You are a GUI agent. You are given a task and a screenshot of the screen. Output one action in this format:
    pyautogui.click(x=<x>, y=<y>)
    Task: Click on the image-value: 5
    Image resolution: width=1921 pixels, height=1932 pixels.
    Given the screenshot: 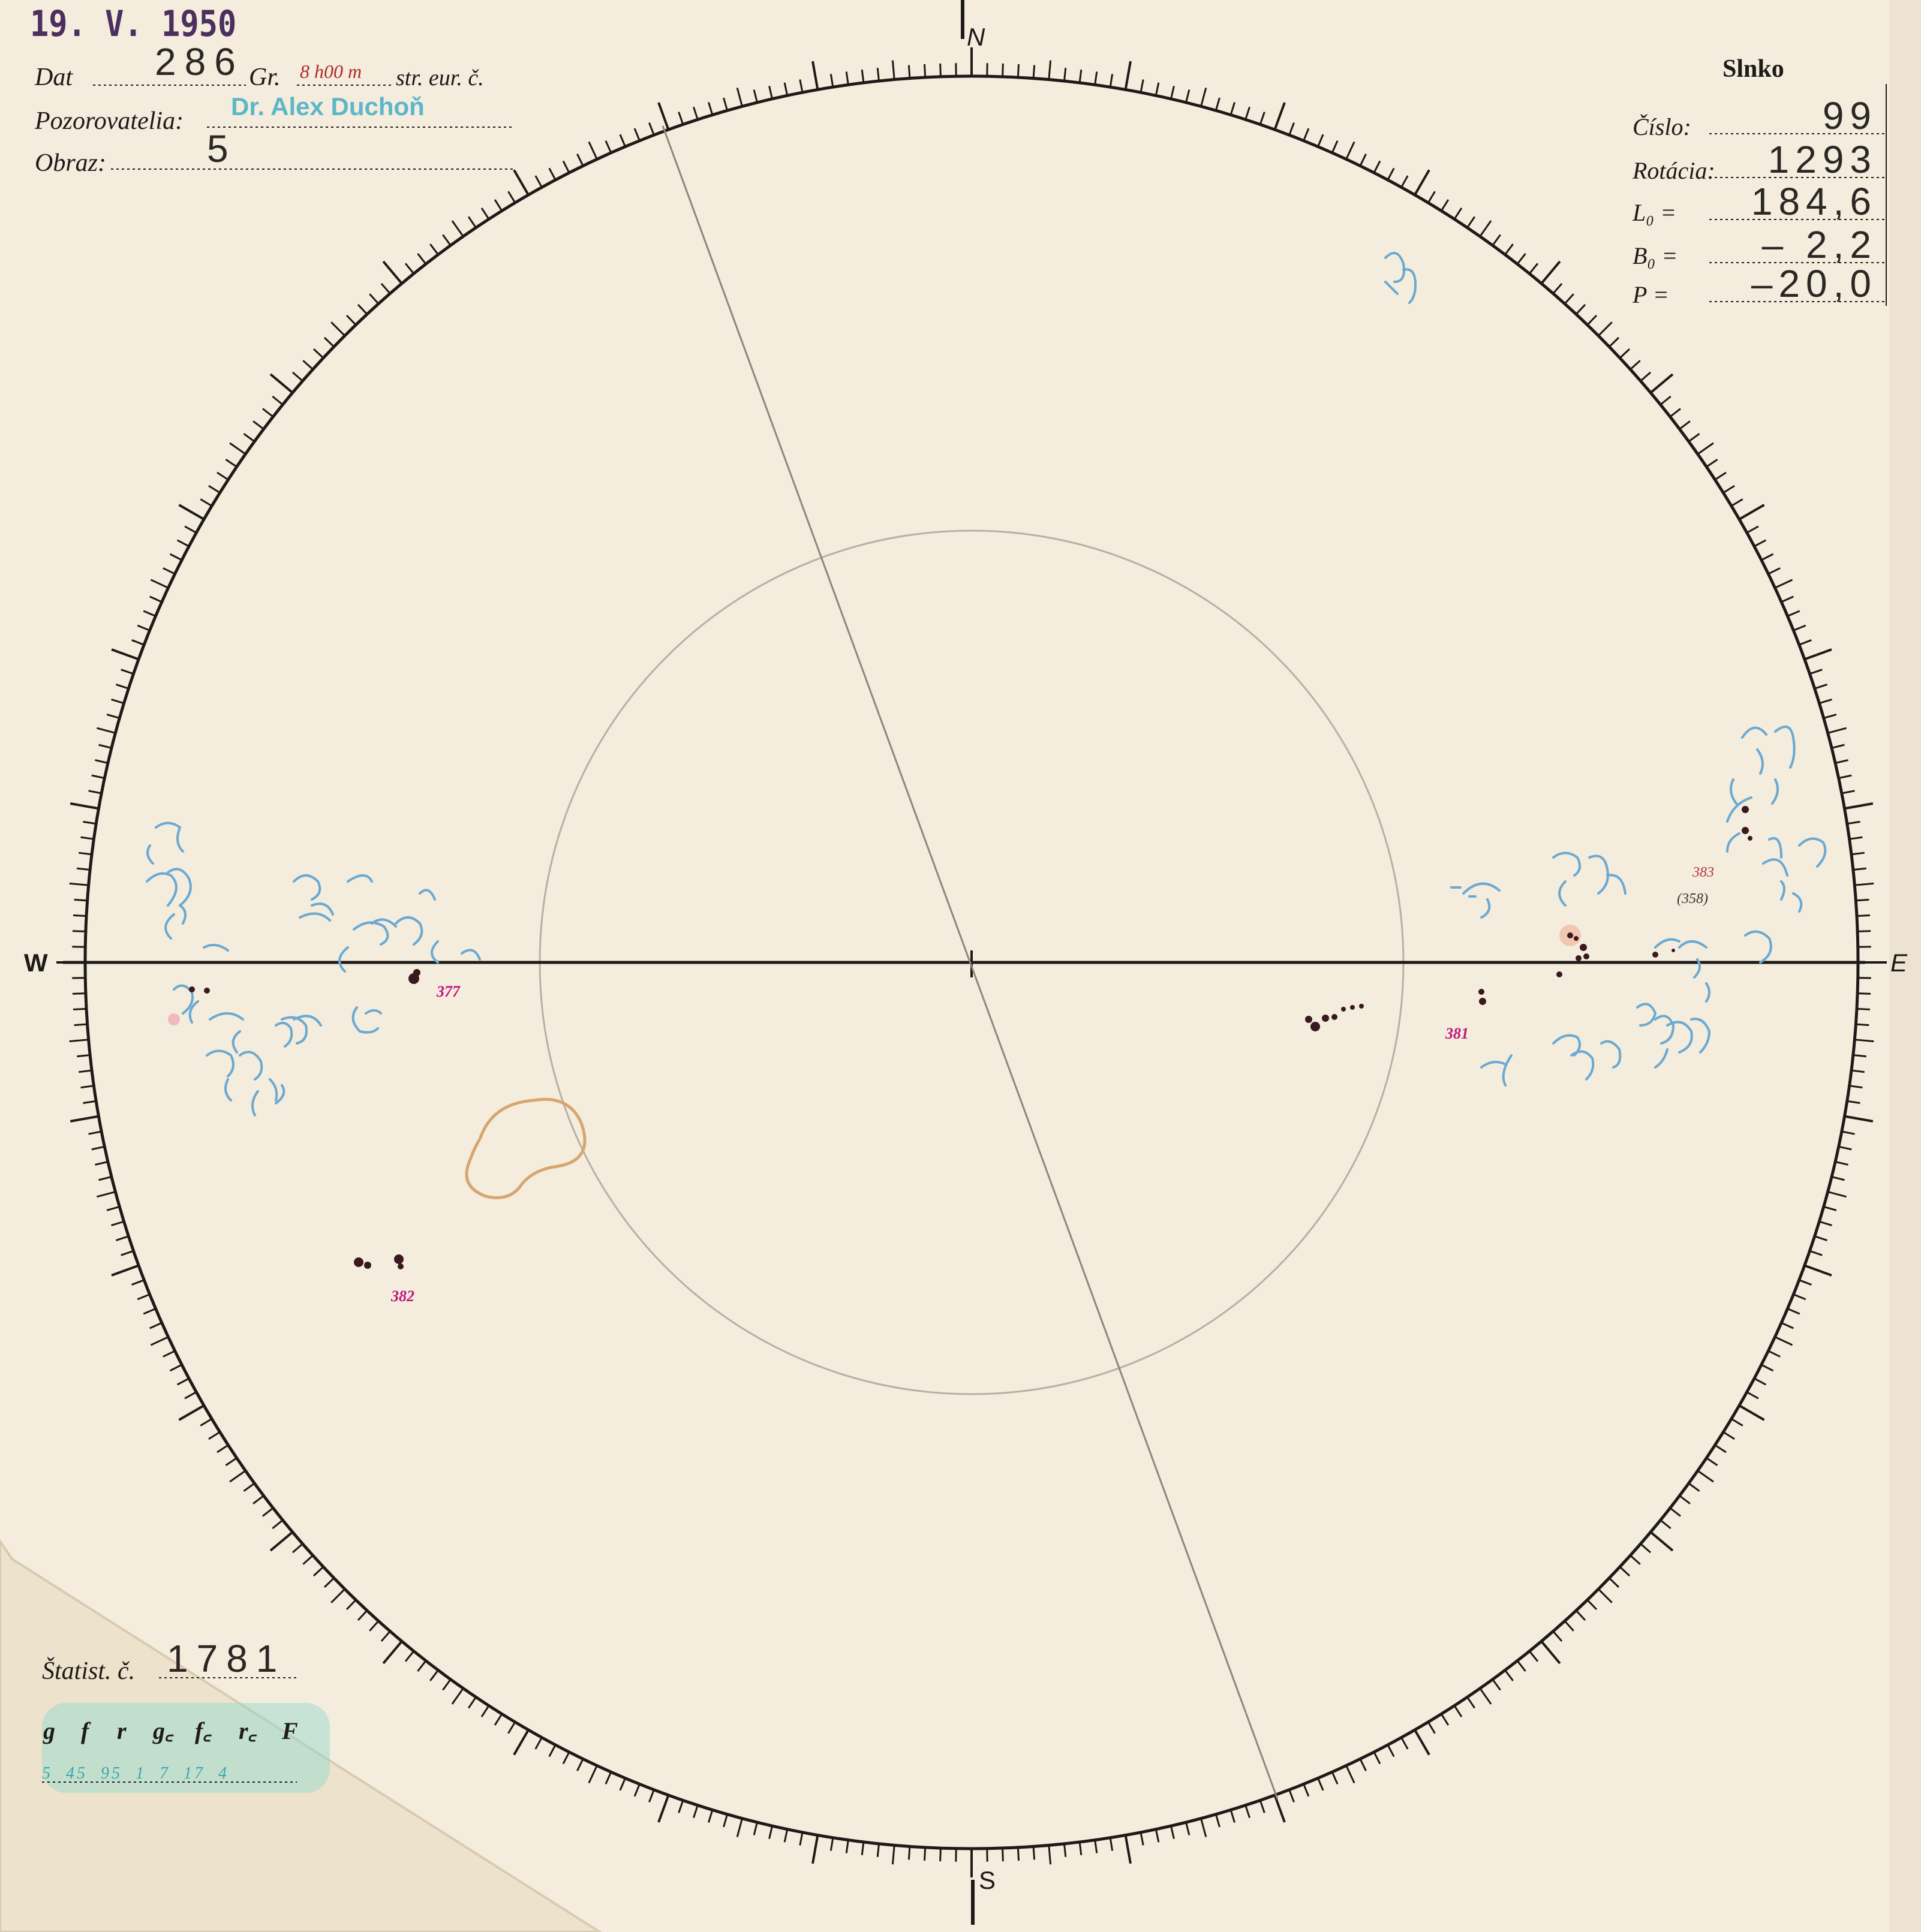 What is the action you would take?
    pyautogui.click(x=218, y=148)
    